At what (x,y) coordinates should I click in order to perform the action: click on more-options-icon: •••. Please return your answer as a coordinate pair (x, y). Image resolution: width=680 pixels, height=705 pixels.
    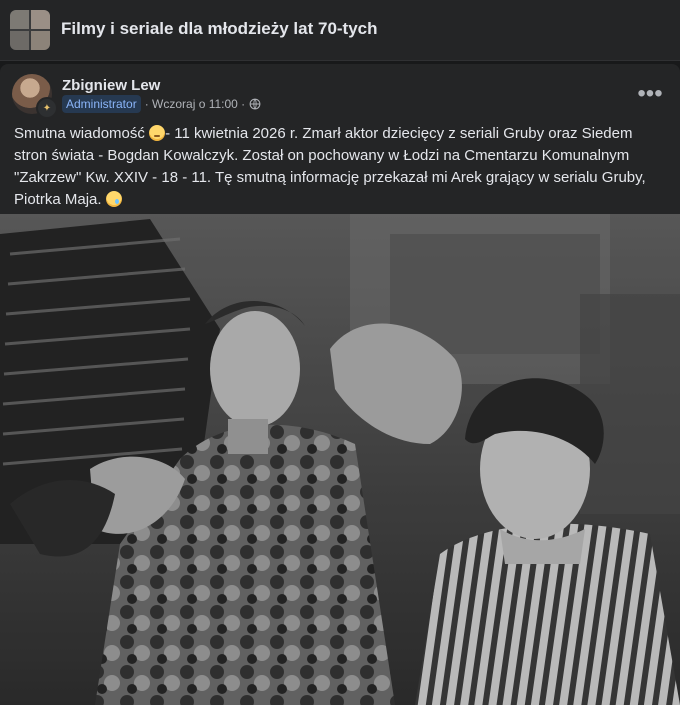
    Looking at the image, I should click on (650, 93).